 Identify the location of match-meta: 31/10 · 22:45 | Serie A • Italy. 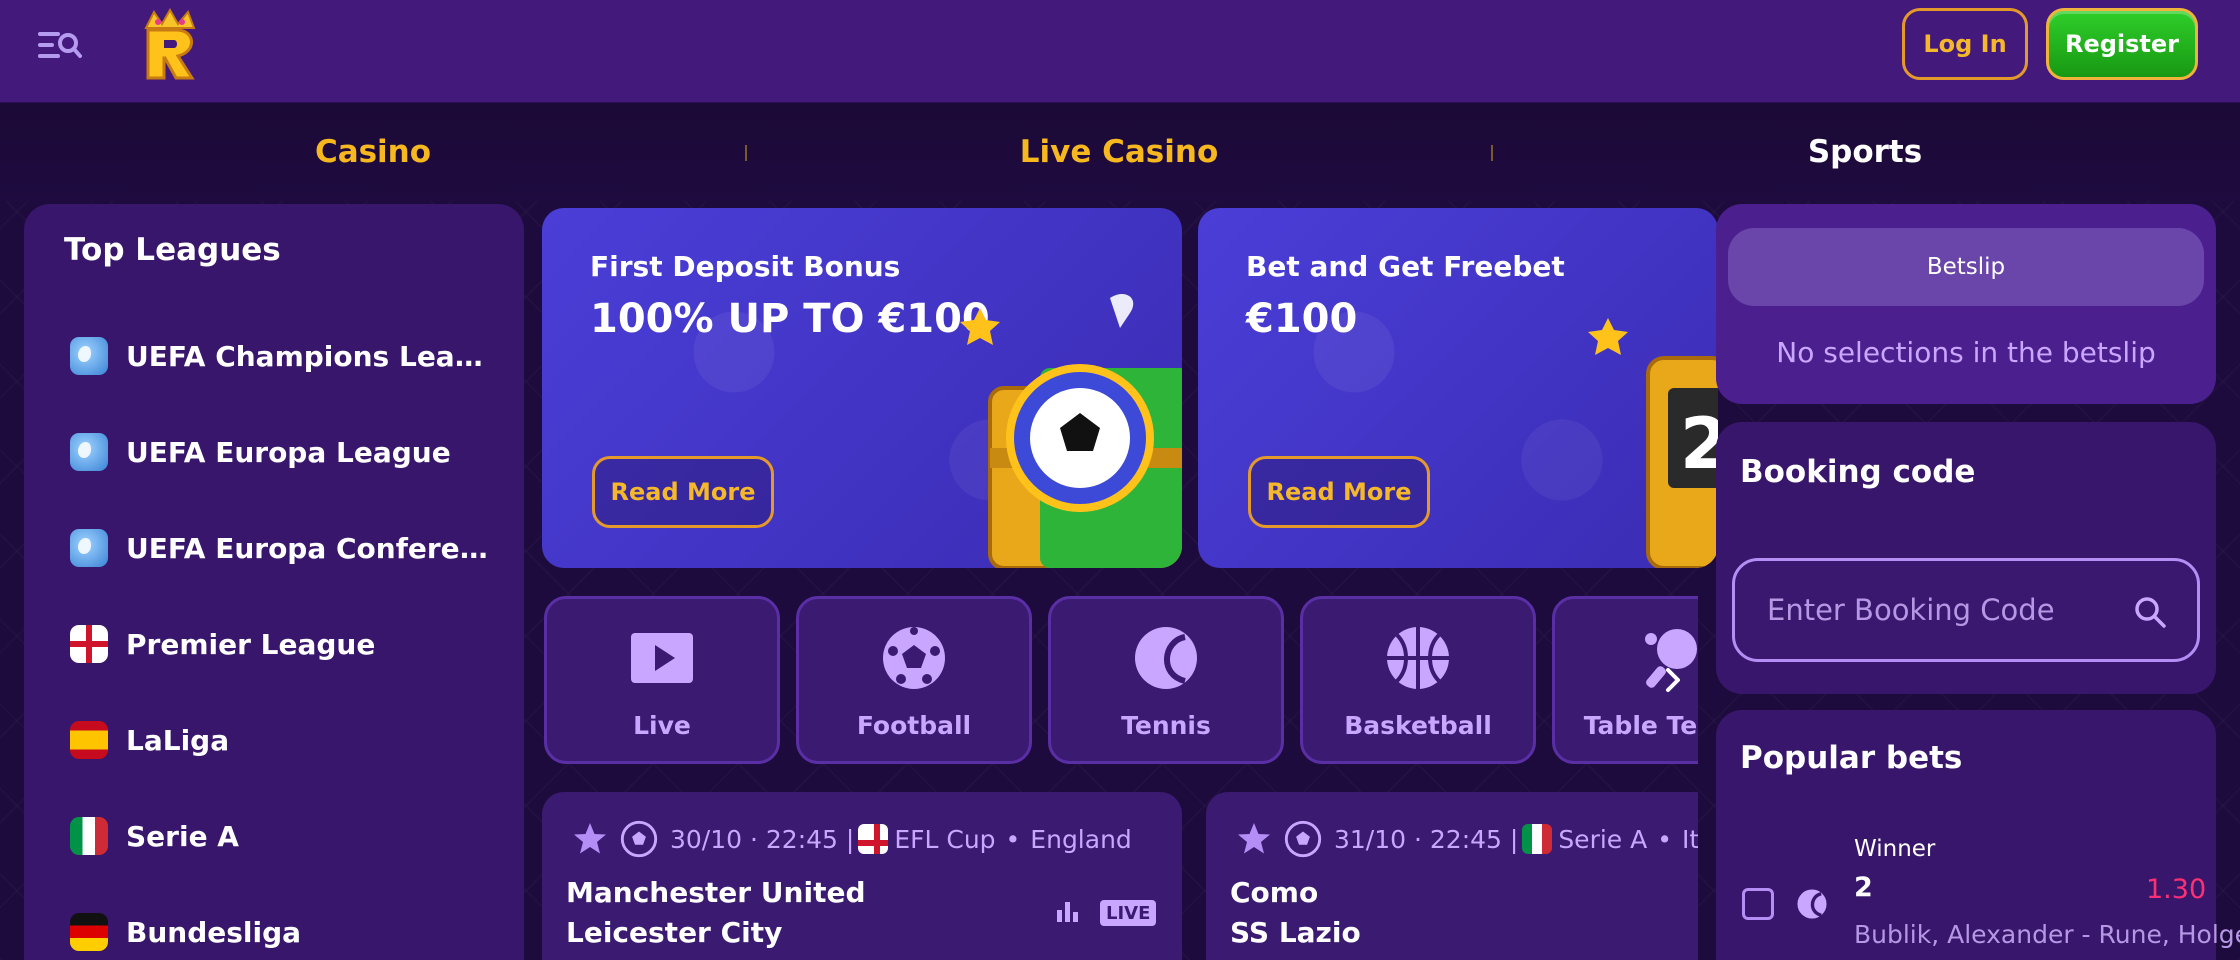
(1467, 839).